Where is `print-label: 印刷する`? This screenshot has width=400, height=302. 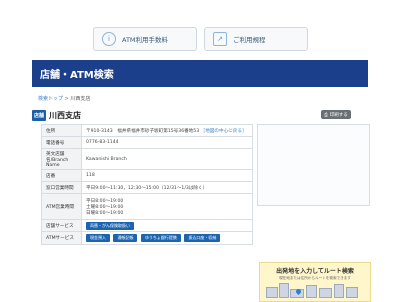
print-label: 印刷する is located at coordinates (338, 115).